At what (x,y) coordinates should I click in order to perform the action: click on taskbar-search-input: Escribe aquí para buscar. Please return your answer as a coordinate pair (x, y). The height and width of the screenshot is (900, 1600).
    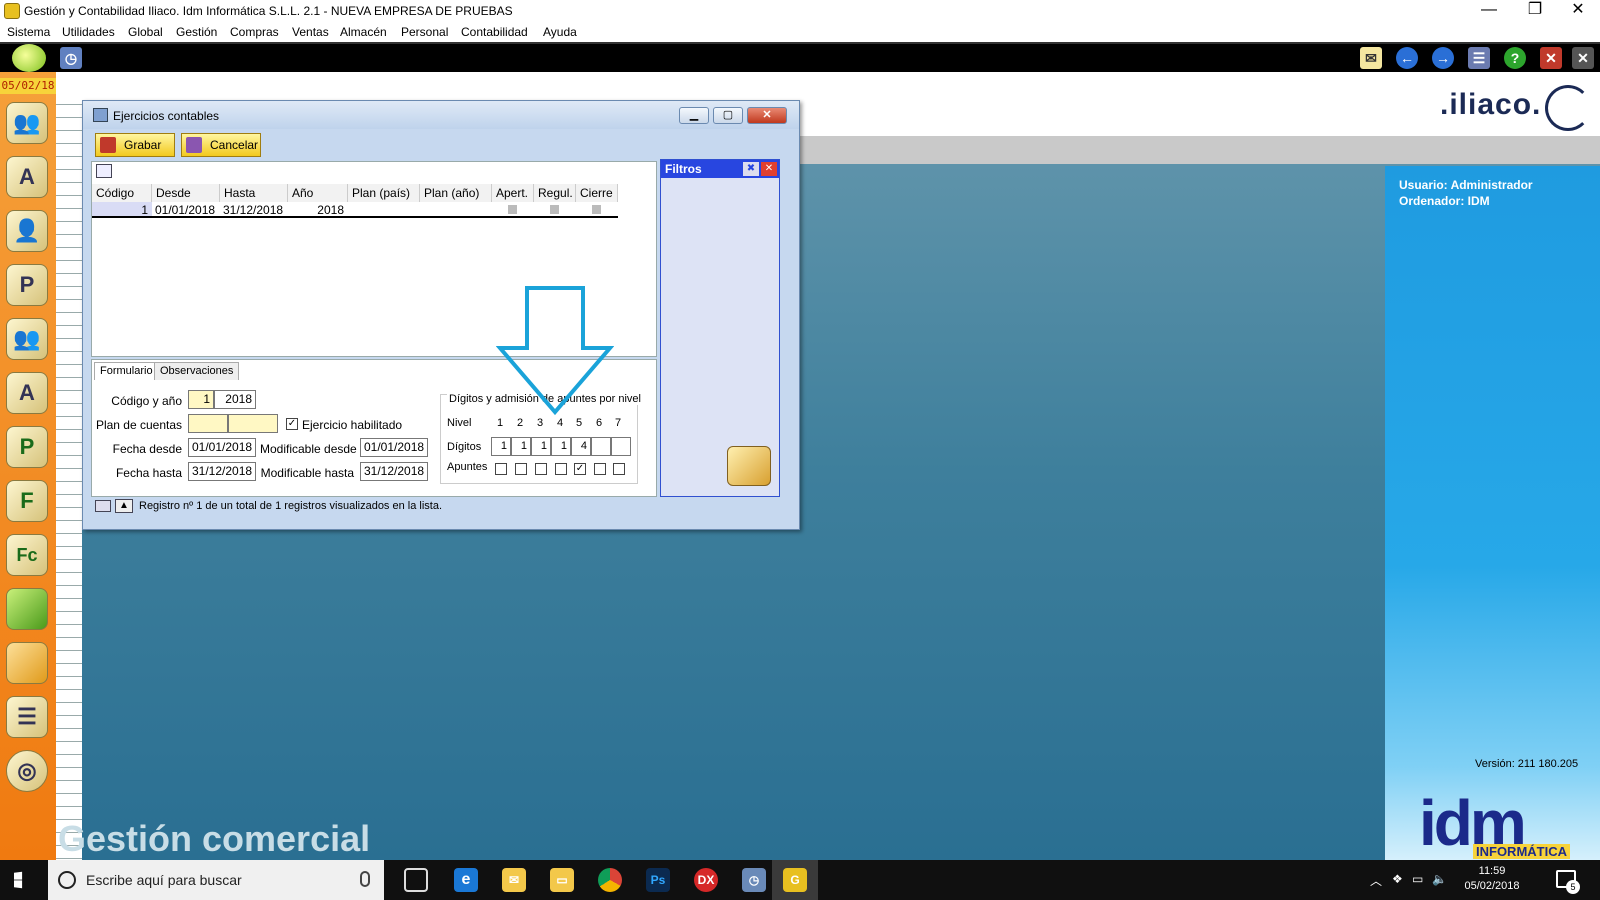
    Looking at the image, I should click on (216, 880).